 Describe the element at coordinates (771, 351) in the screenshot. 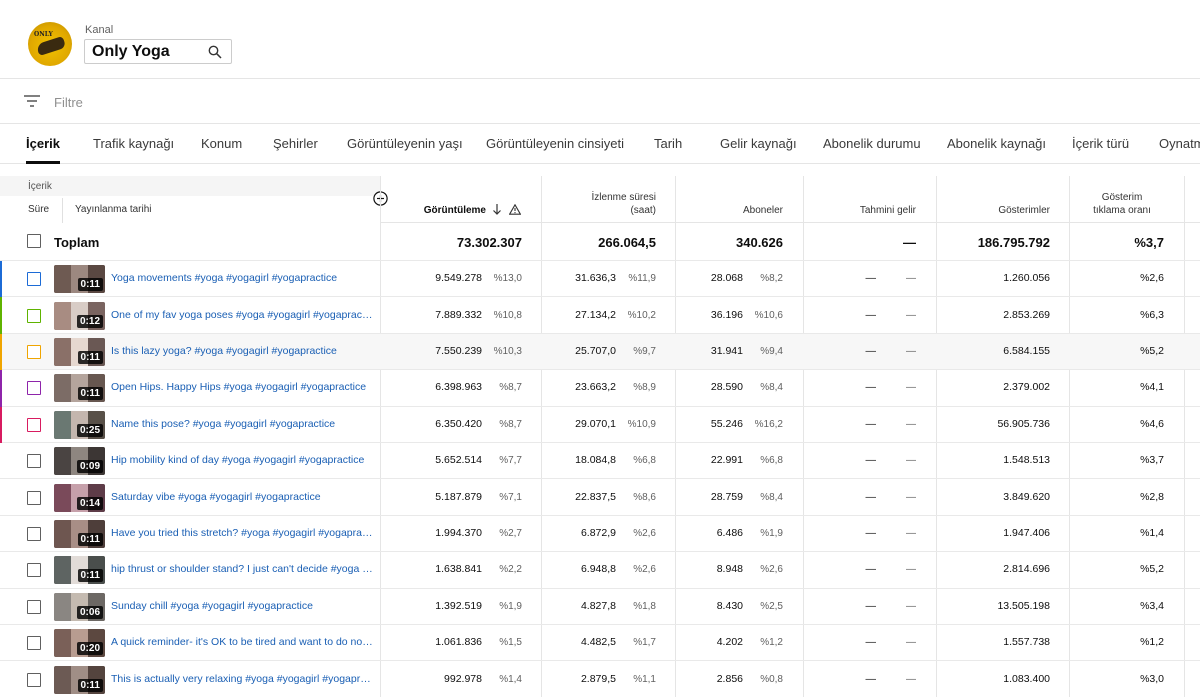

I see `subscribers-percent: %9,4` at that location.